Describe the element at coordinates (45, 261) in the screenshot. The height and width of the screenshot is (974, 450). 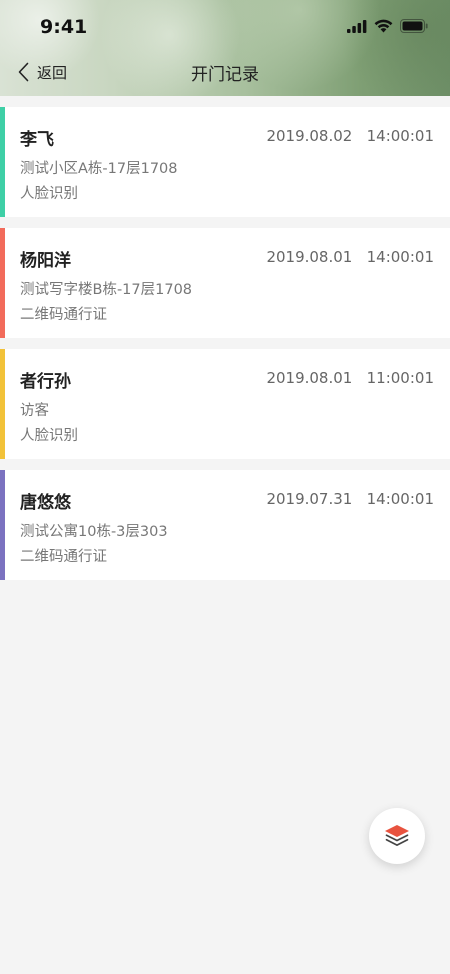
I see `record-name: 杨阳洋` at that location.